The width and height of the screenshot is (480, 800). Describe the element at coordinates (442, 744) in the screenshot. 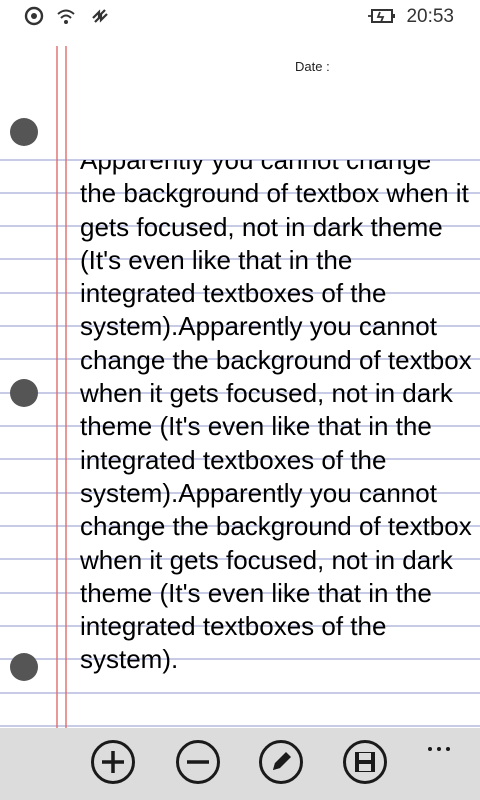

I see `more-dots-icon` at that location.